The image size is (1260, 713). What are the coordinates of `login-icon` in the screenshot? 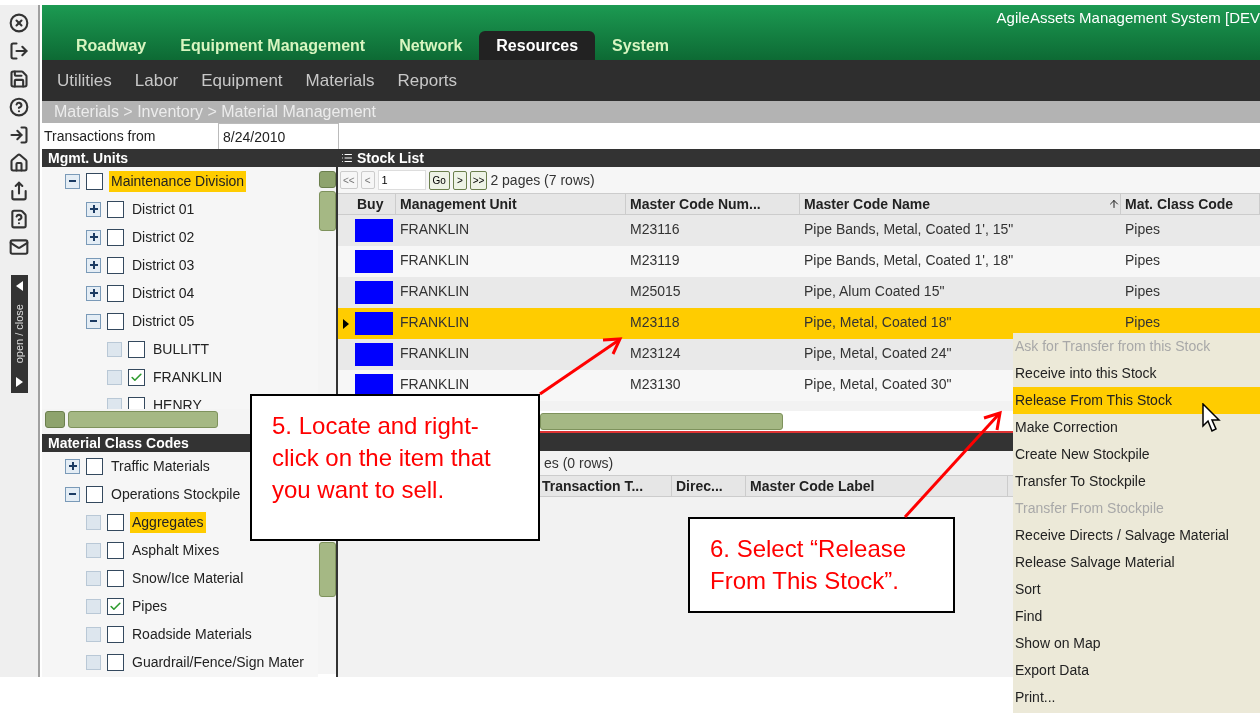 It's located at (19, 135).